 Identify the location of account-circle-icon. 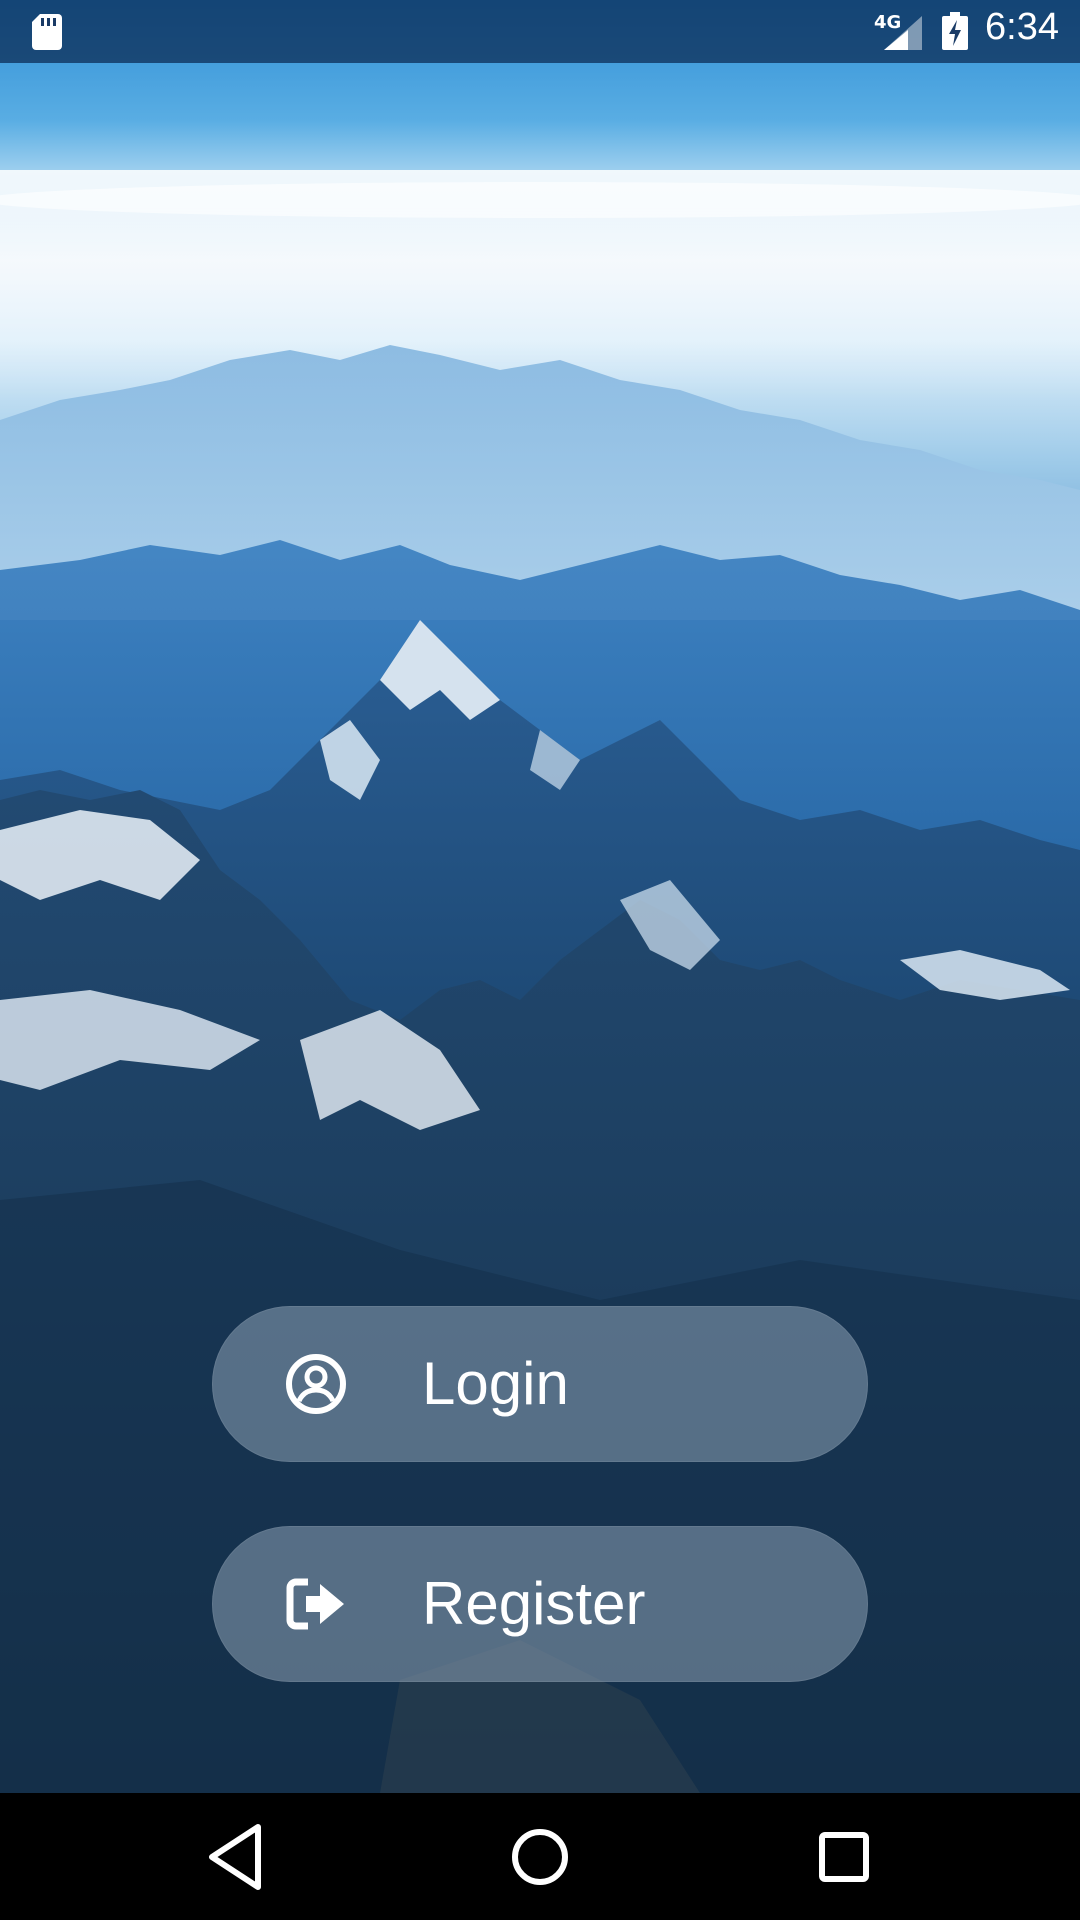
(316, 1384).